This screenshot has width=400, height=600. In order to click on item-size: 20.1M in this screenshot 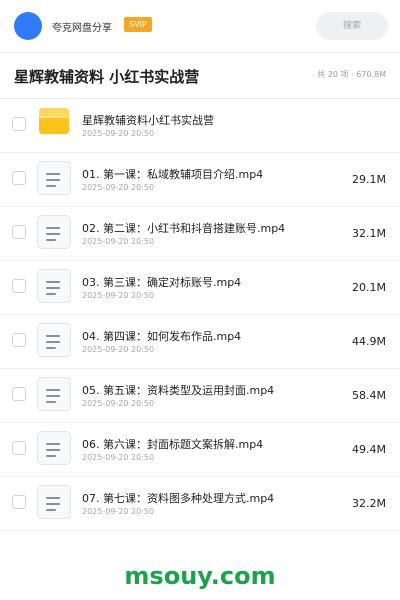, I will do `click(369, 287)`.